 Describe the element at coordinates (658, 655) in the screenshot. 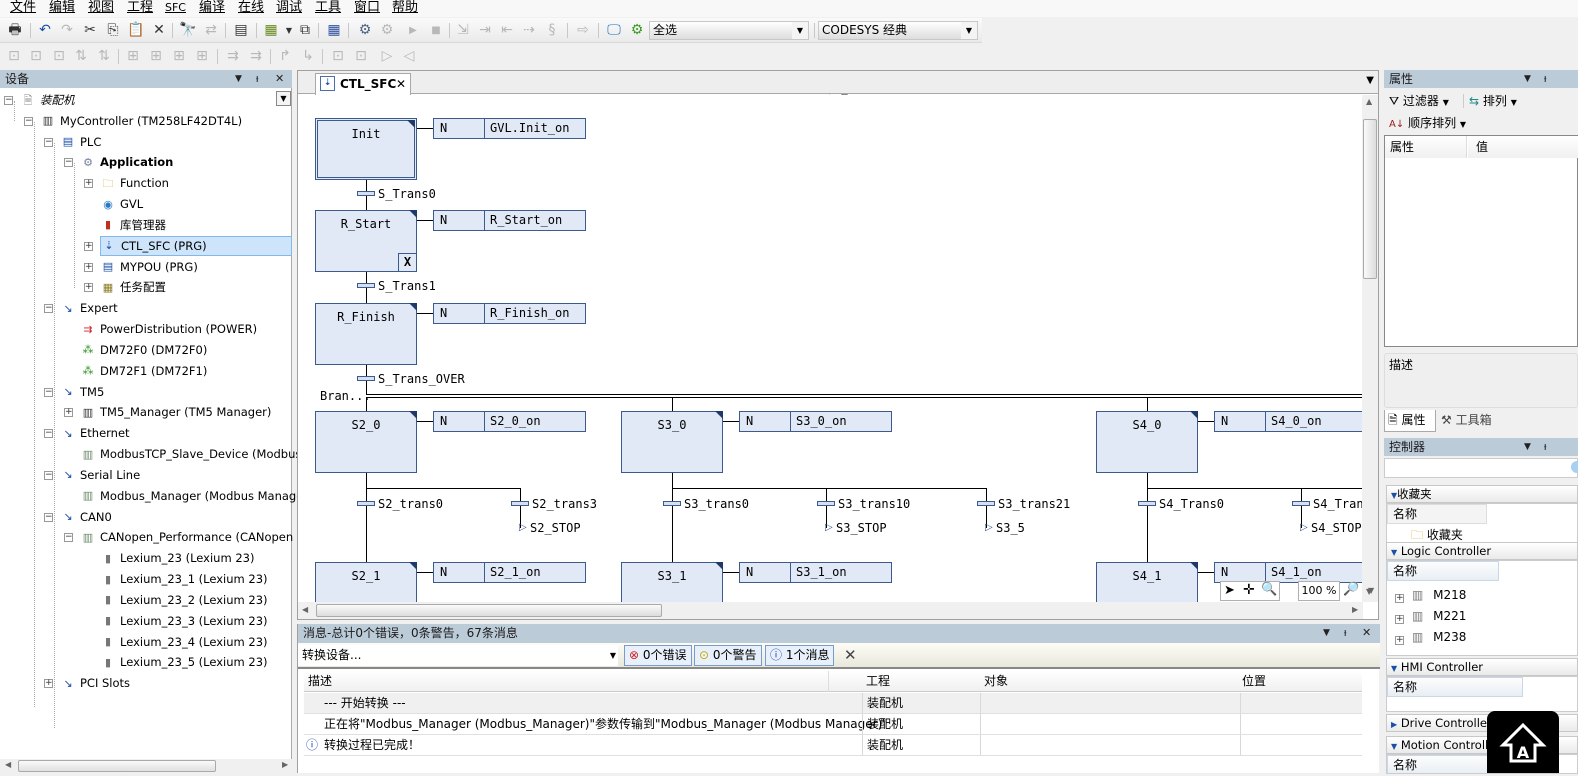

I see `errors-filter-button: ⊗ 0个错误` at that location.